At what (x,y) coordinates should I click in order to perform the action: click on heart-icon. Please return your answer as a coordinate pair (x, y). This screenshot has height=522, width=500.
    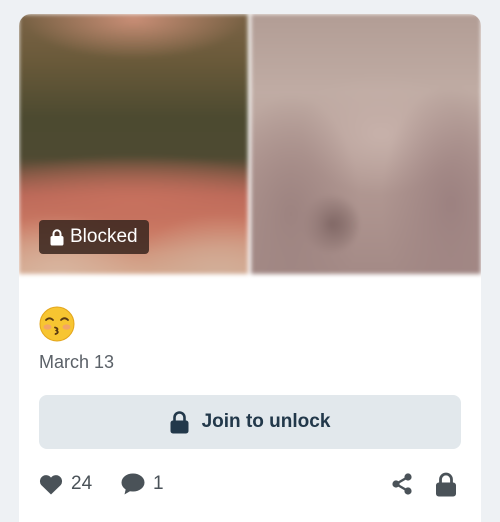
    Looking at the image, I should click on (51, 484).